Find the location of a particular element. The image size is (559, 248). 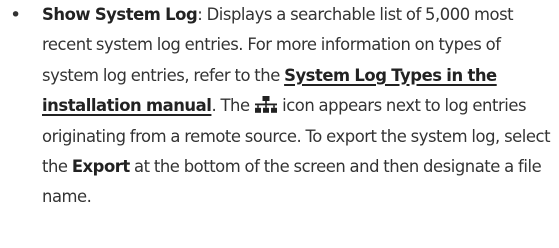

term-show-system-log: Show System Log is located at coordinates (120, 14).